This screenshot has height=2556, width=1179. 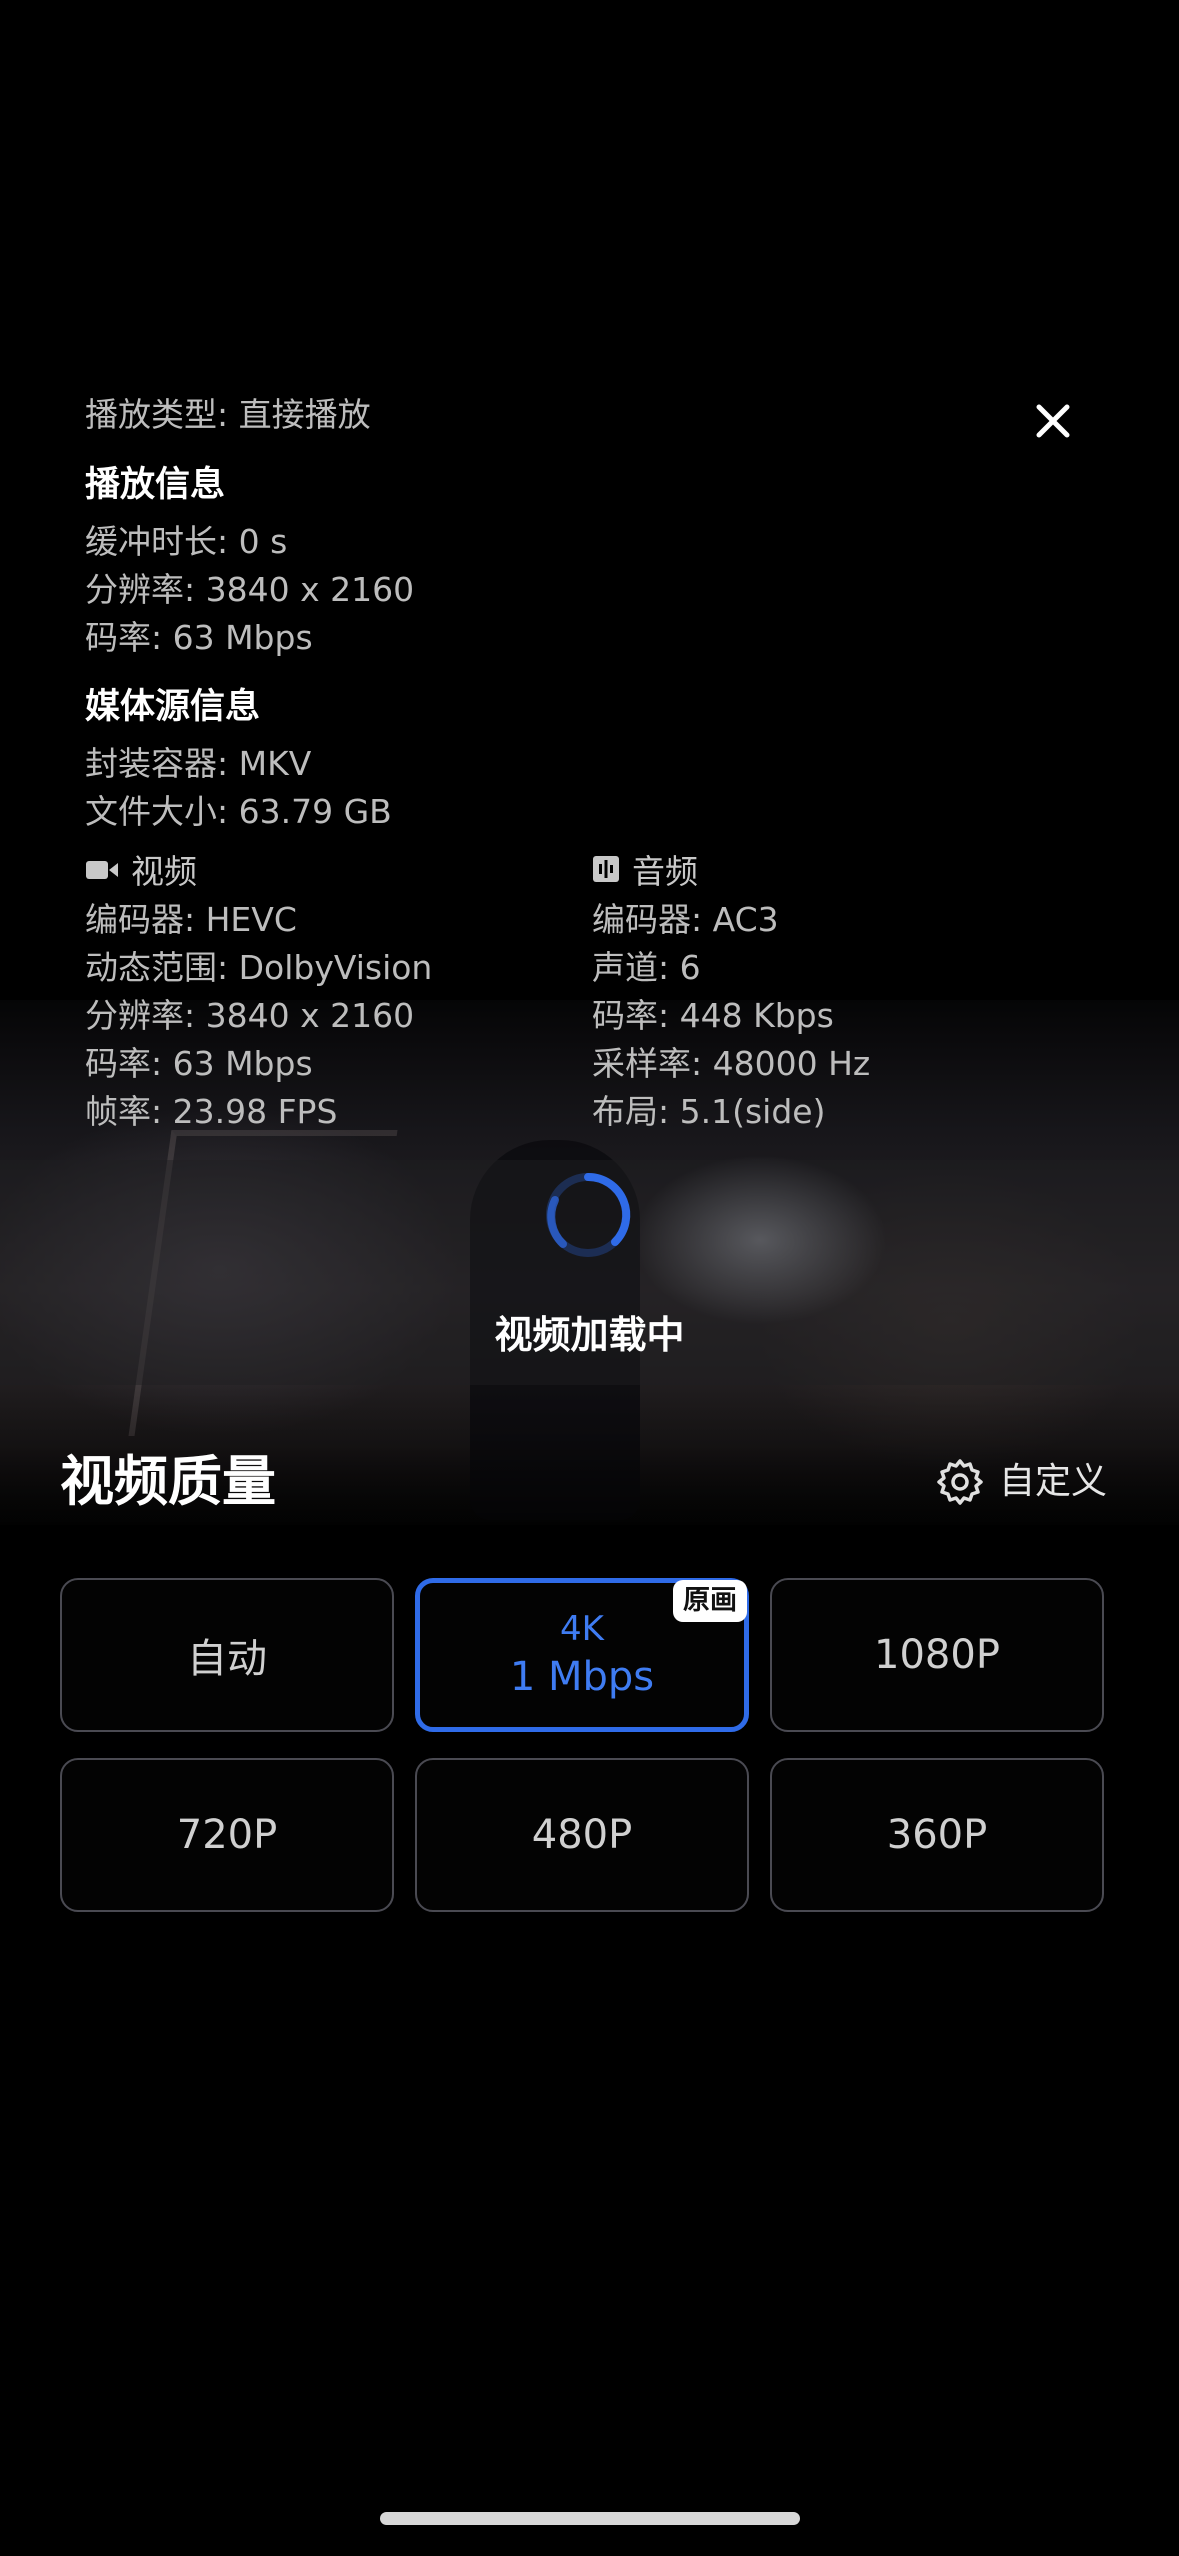 I want to click on video-section-heading: 视频, so click(x=141, y=872).